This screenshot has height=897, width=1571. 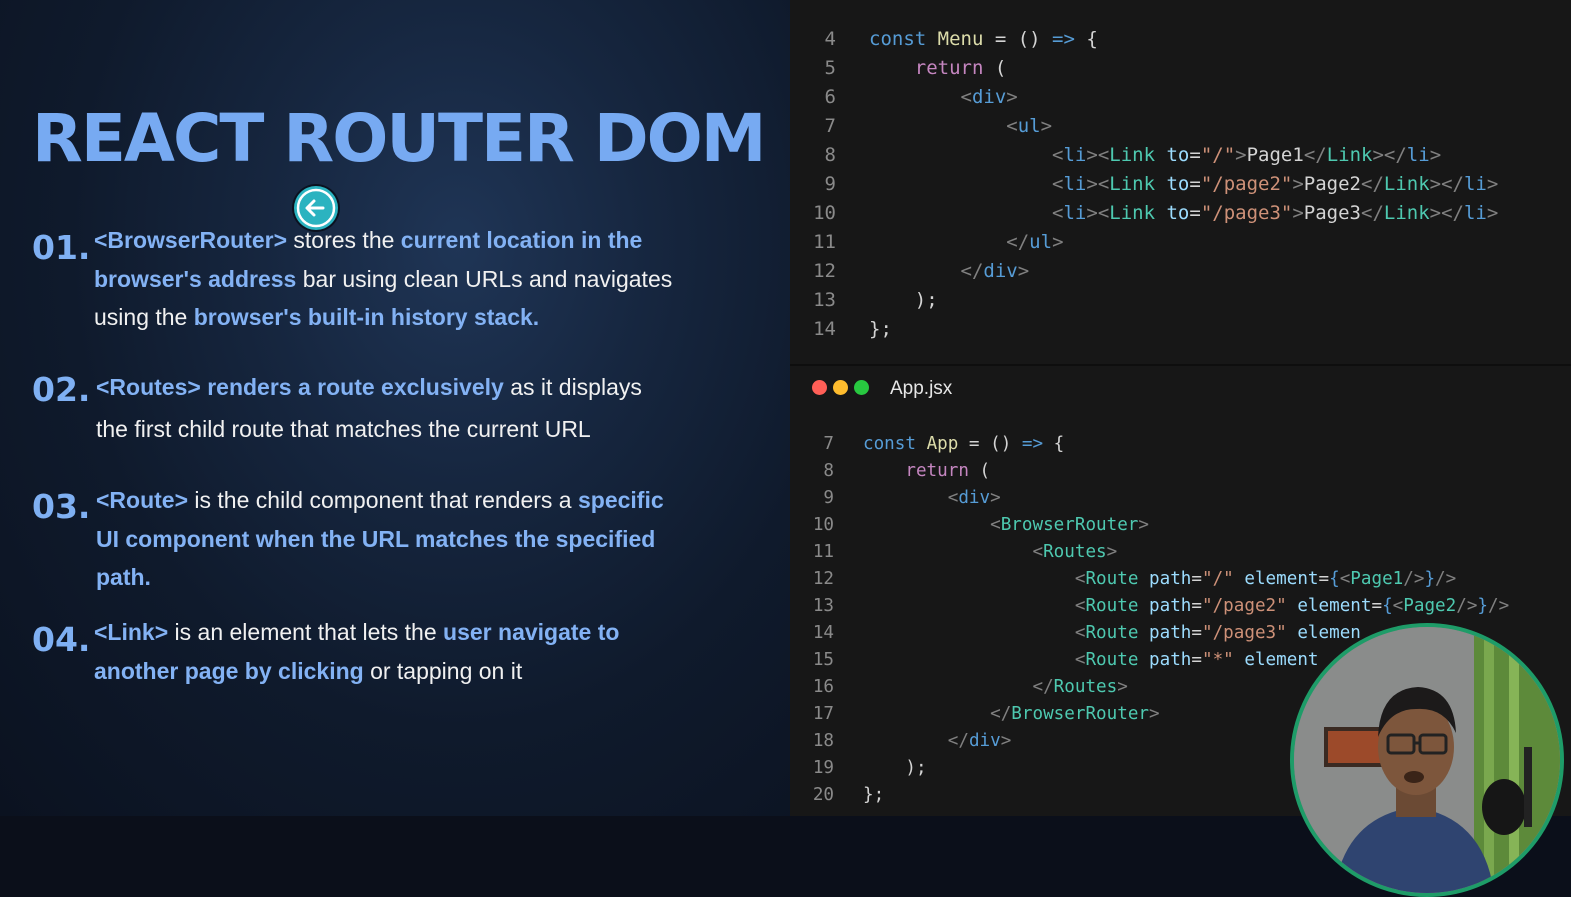 What do you see at coordinates (828, 444) in the screenshot?
I see `line-number: 7` at bounding box center [828, 444].